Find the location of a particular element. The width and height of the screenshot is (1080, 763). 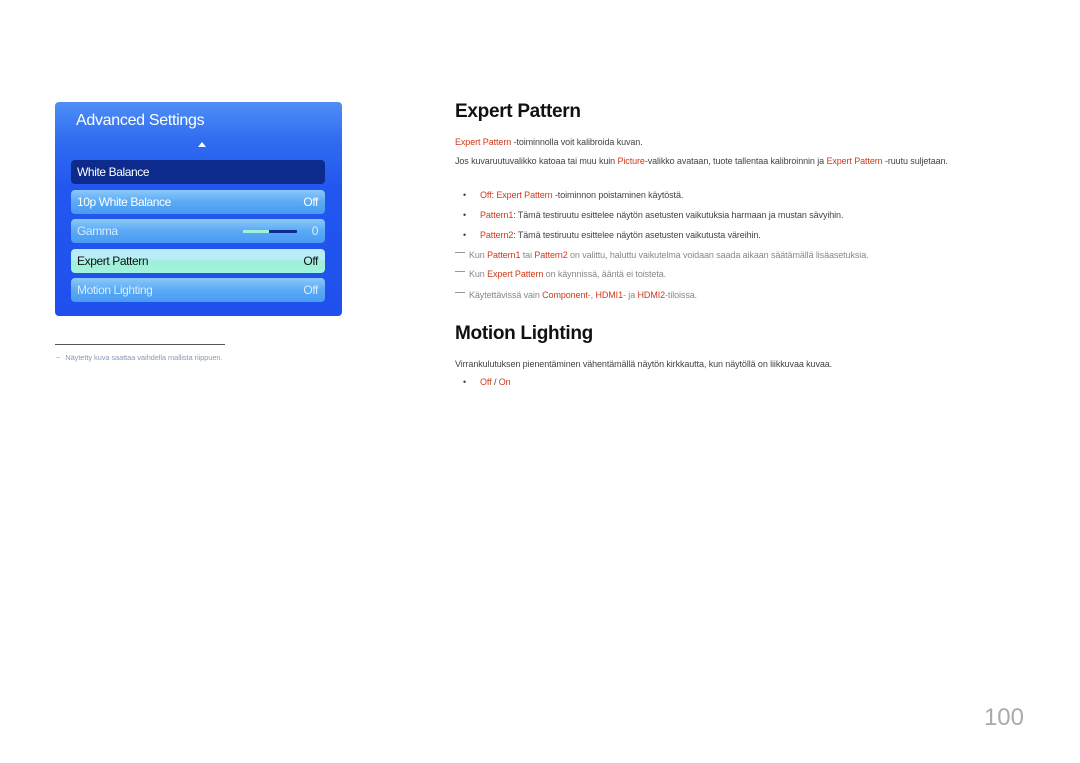

menu-item-value: 0 is located at coordinates (315, 231).